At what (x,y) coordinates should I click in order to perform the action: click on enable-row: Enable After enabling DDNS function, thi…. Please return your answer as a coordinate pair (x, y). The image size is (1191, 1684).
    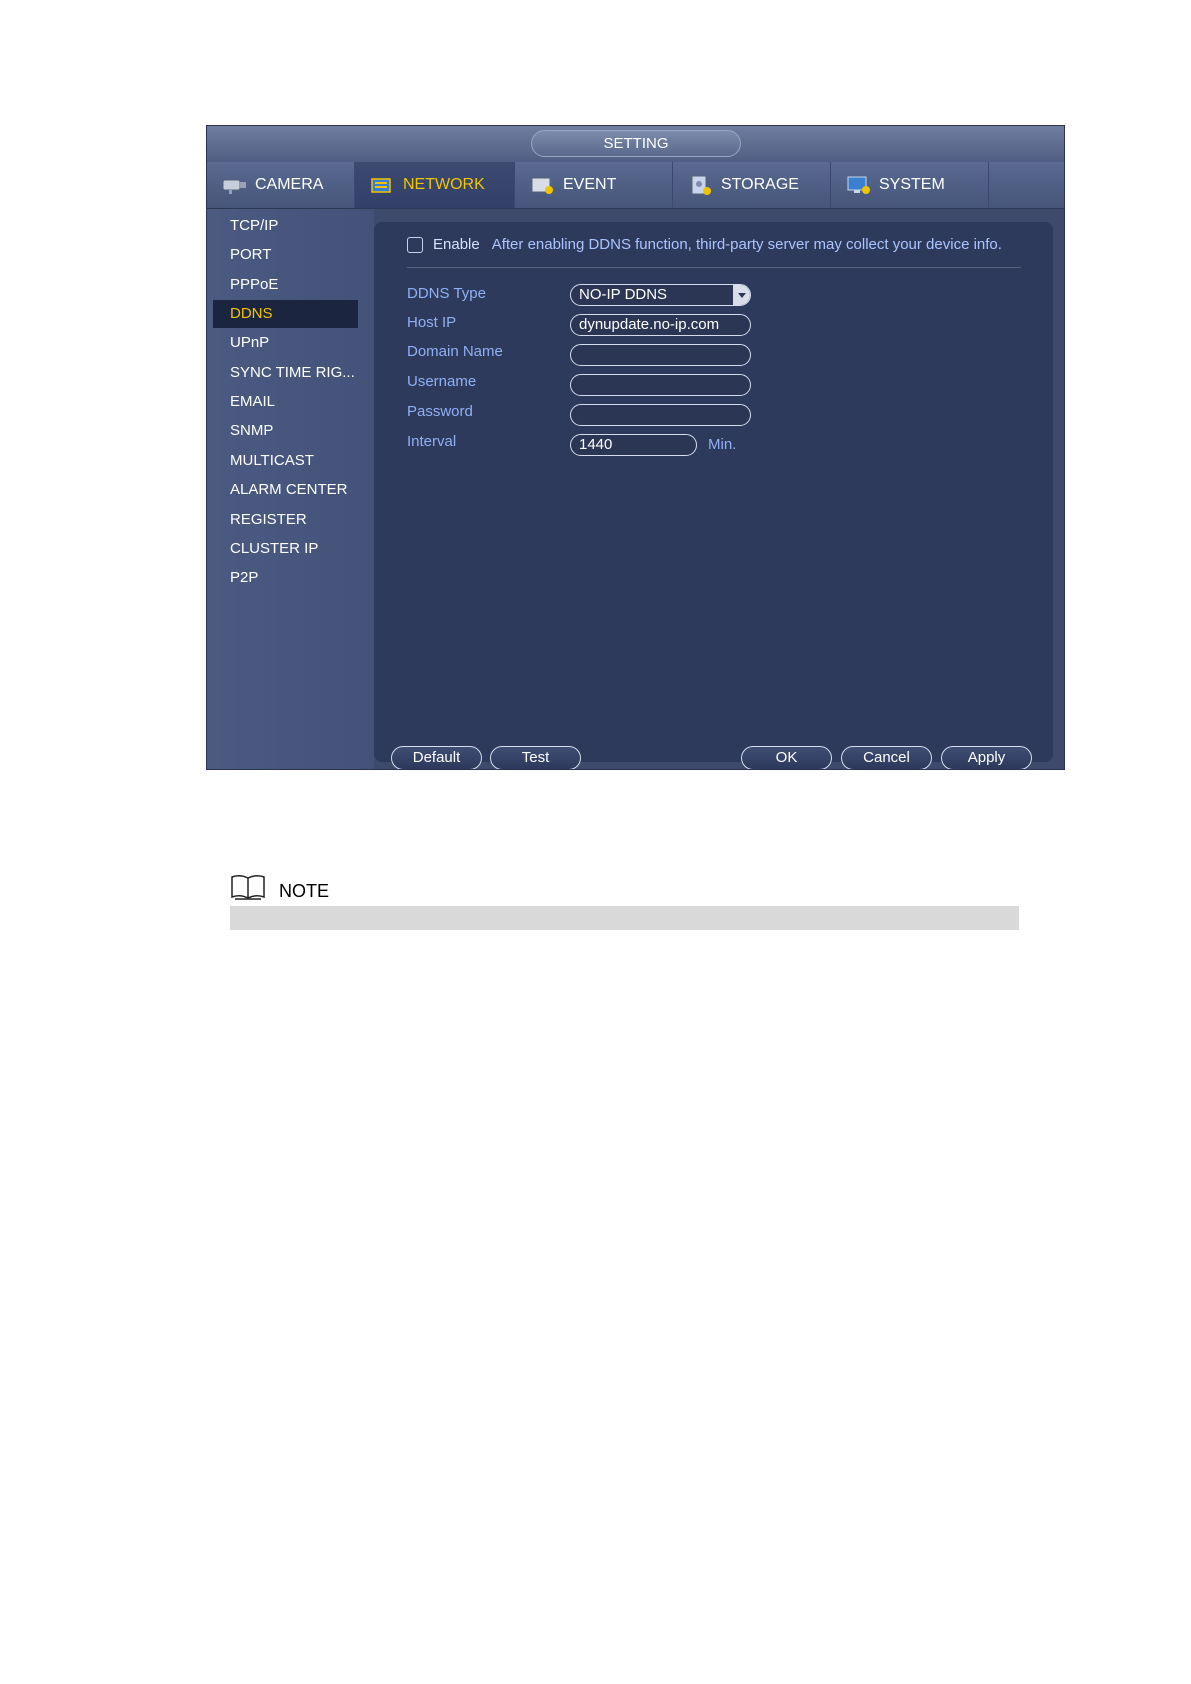
    Looking at the image, I should click on (704, 244).